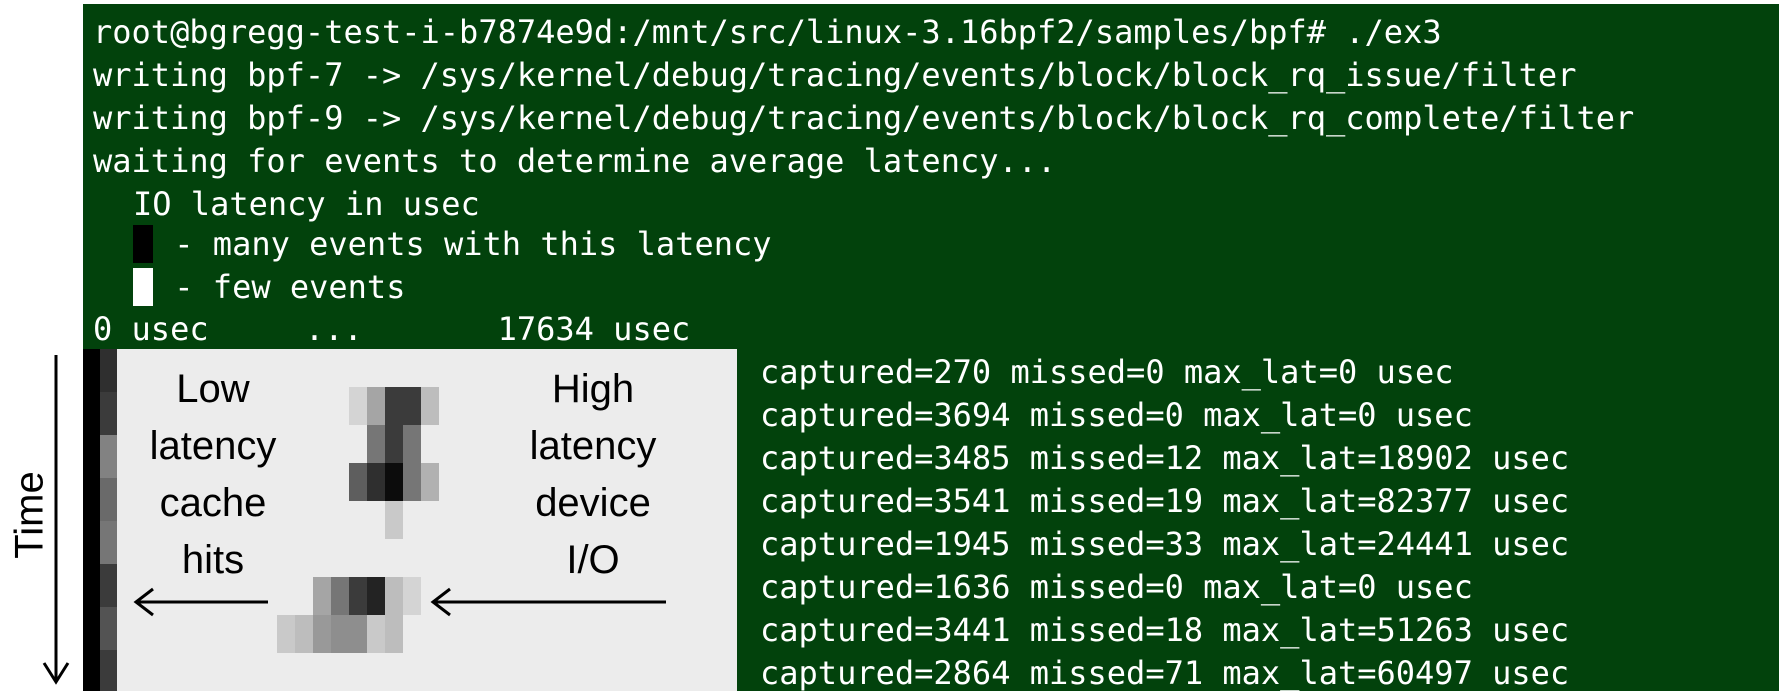 The height and width of the screenshot is (691, 1779). I want to click on range-line: 0 usec ... 17634 usec, so click(392, 329).